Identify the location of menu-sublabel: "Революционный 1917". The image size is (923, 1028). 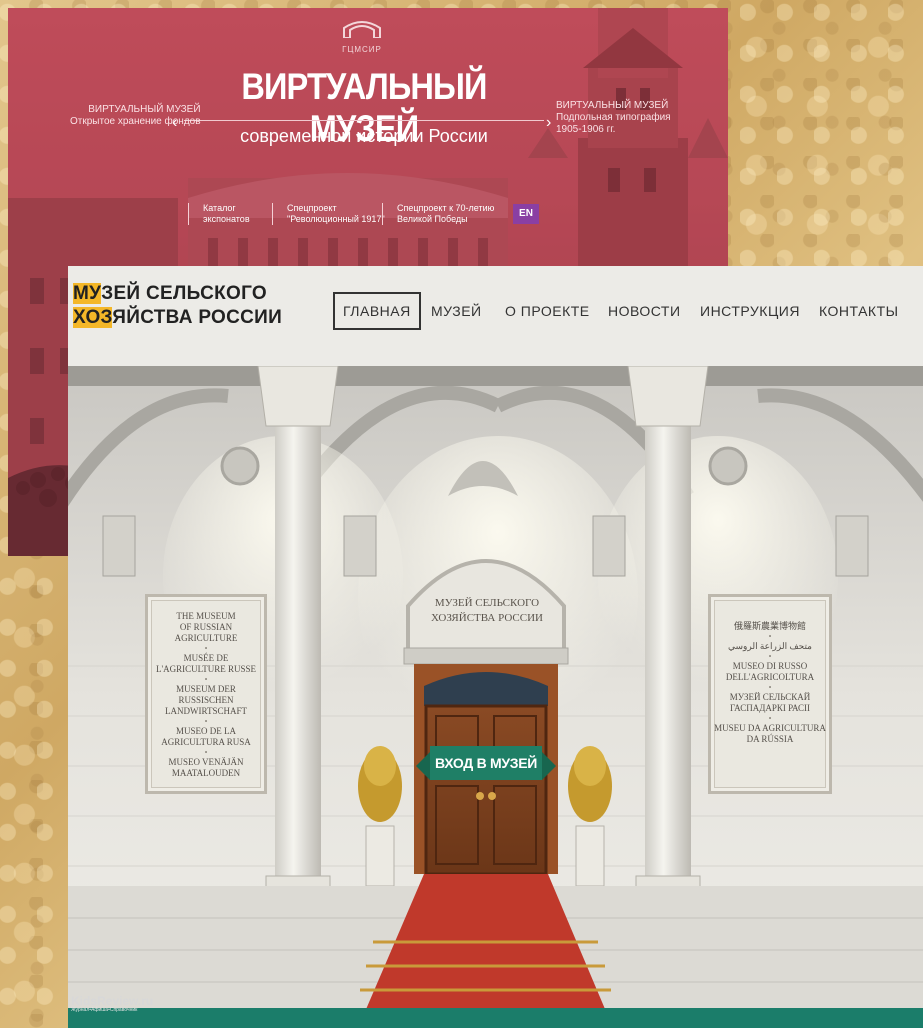
(336, 219).